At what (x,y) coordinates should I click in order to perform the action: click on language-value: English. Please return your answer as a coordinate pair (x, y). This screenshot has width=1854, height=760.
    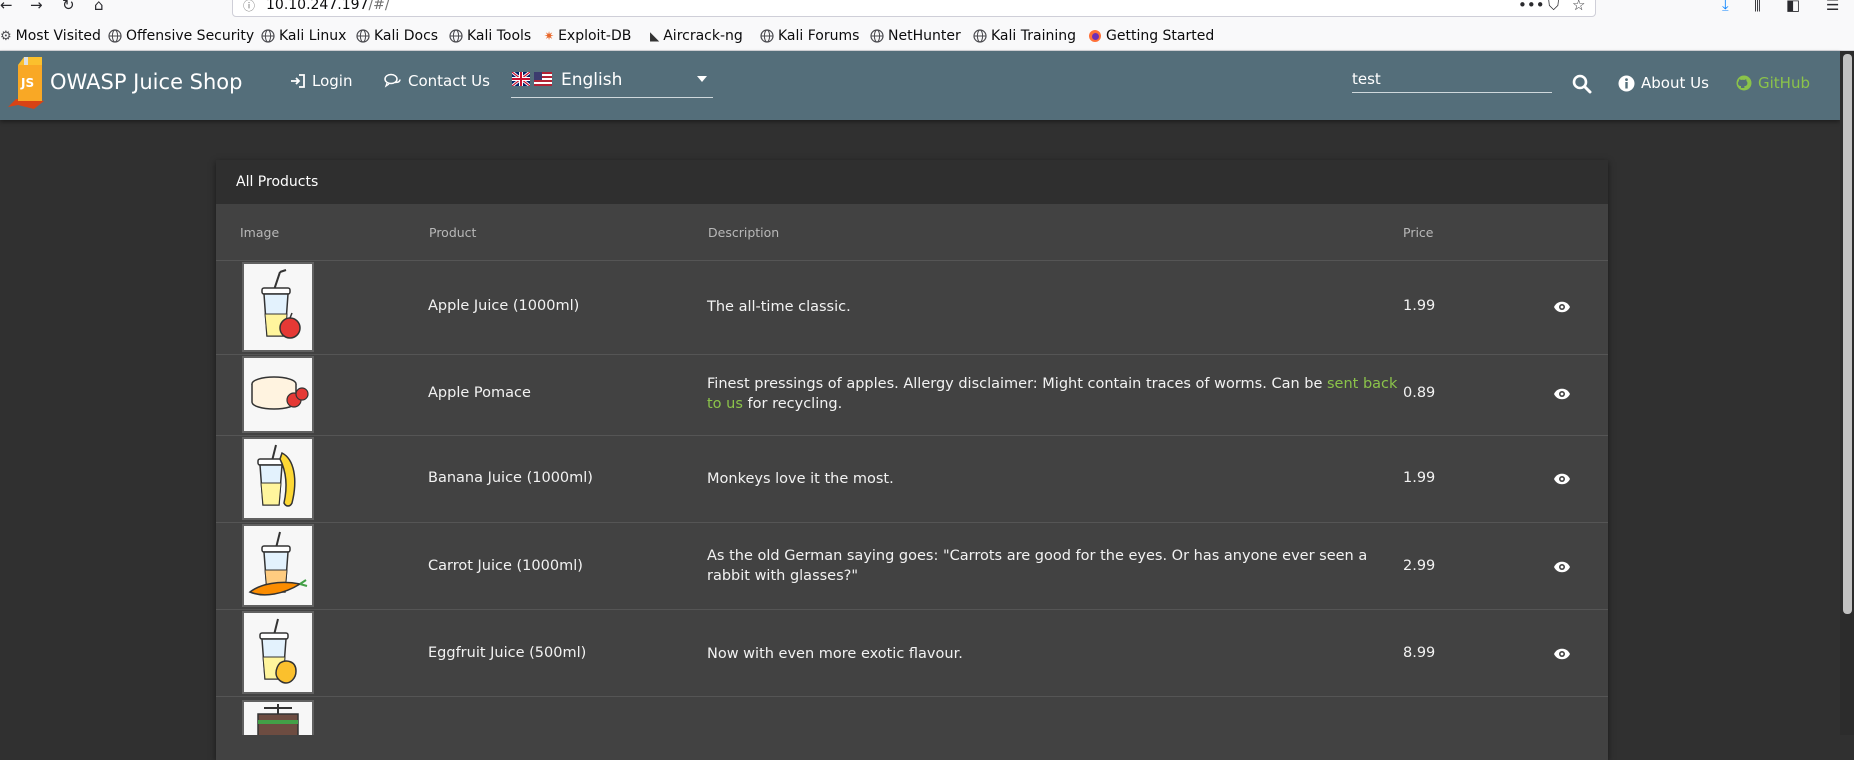
    Looking at the image, I should click on (592, 80).